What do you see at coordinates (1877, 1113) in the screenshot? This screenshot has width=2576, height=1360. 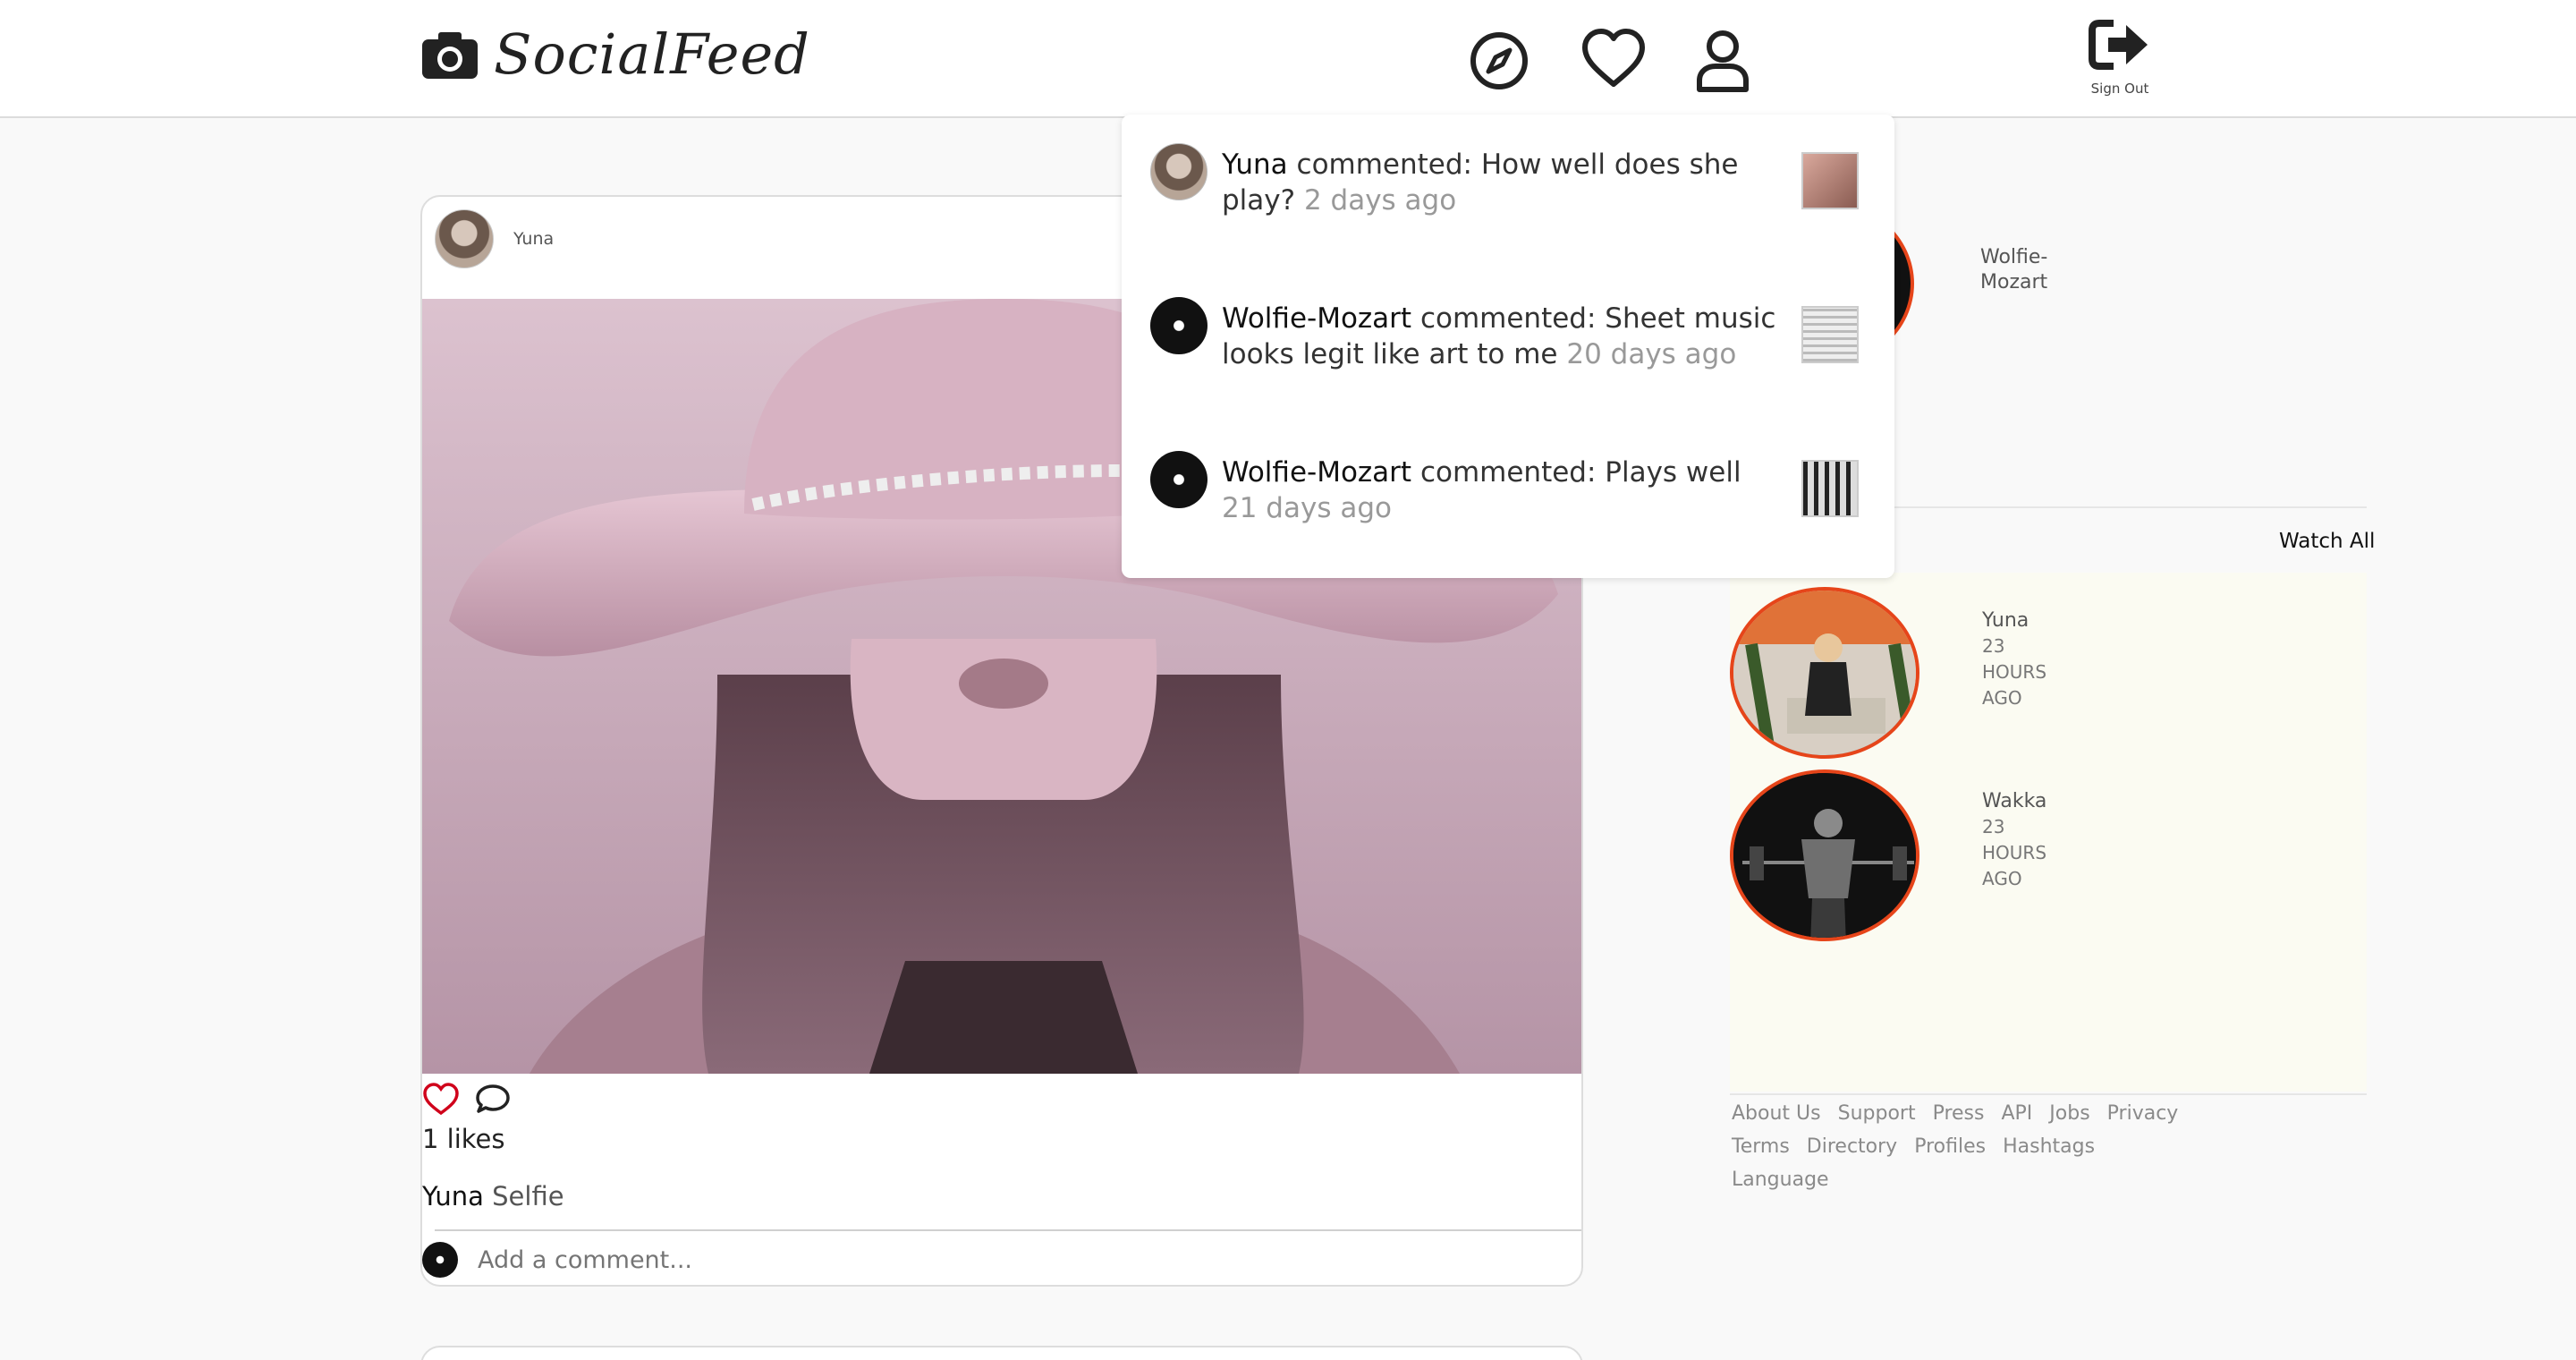 I see `footer-link-support: Support` at bounding box center [1877, 1113].